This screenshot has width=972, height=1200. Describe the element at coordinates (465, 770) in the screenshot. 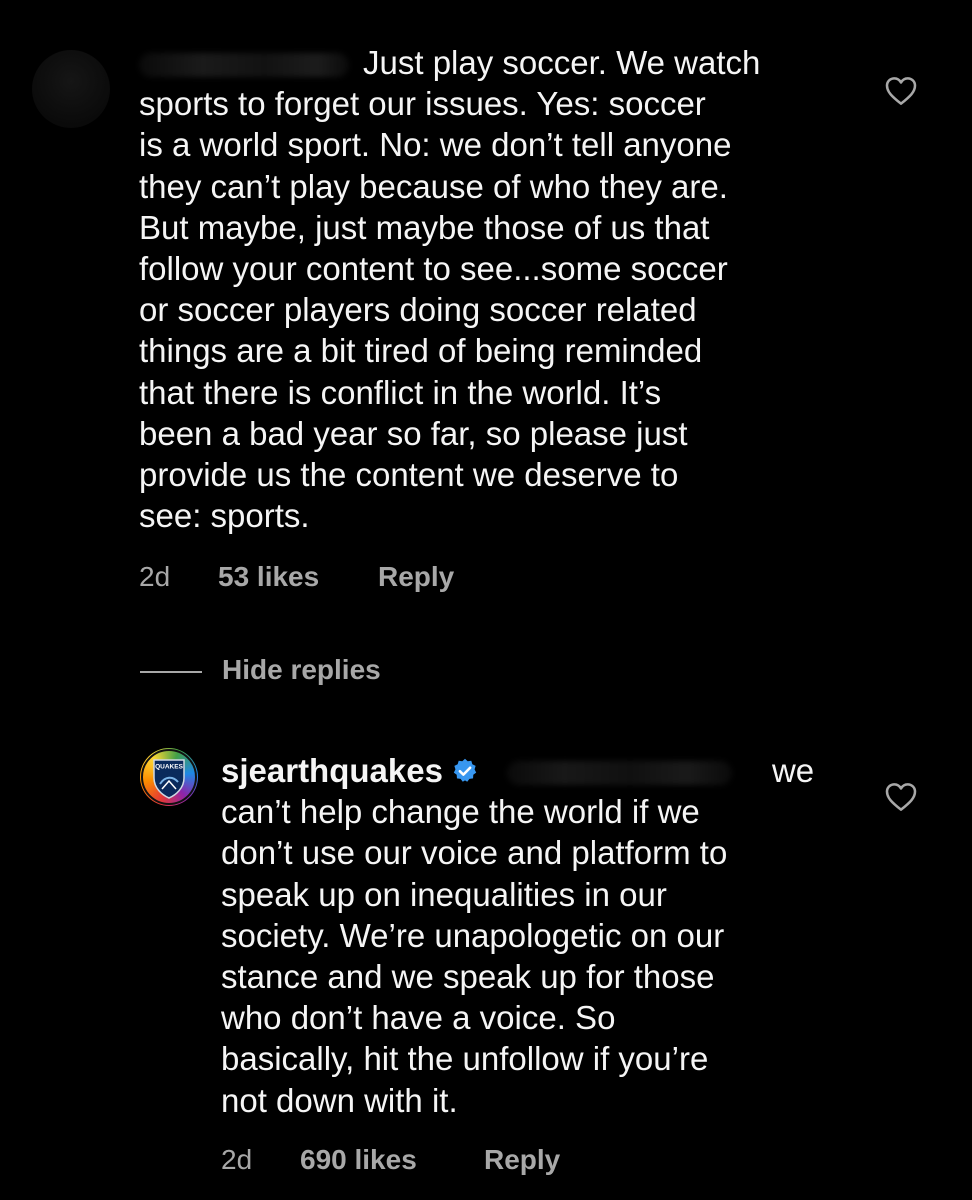

I see `verified-badge-icon` at that location.